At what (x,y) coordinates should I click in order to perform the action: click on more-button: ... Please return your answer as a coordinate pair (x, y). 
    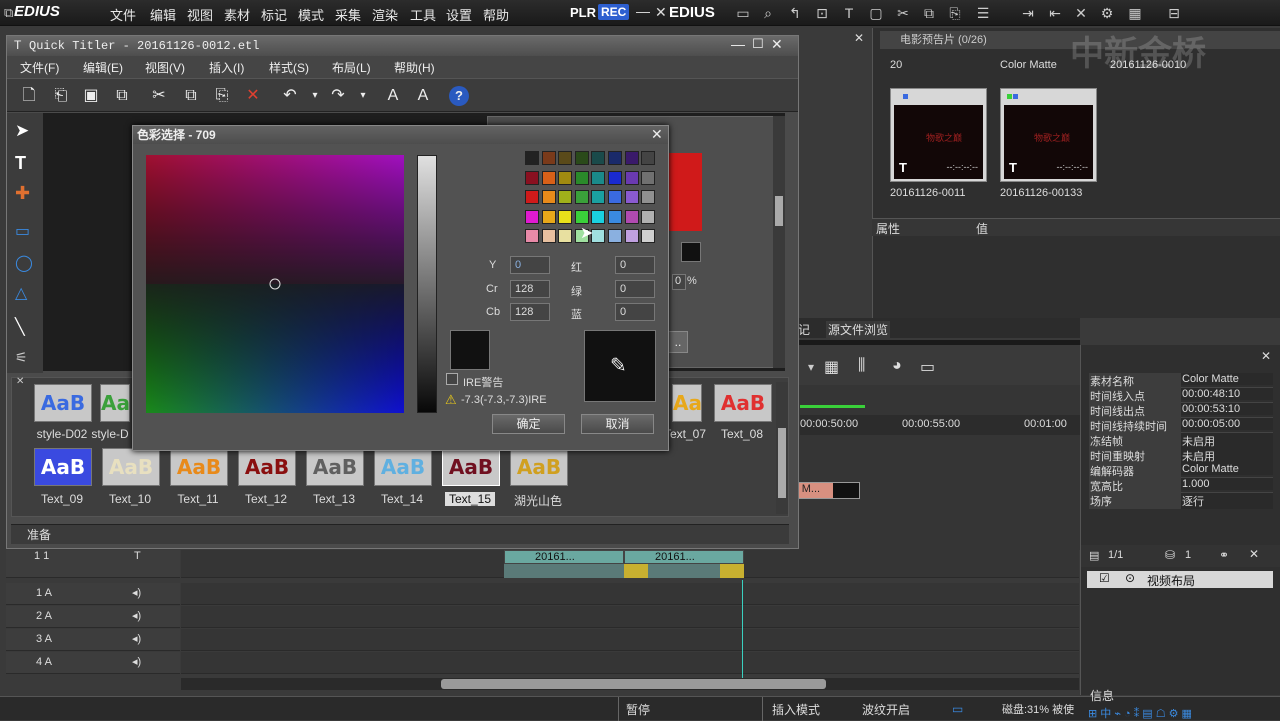
    Looking at the image, I should click on (678, 342).